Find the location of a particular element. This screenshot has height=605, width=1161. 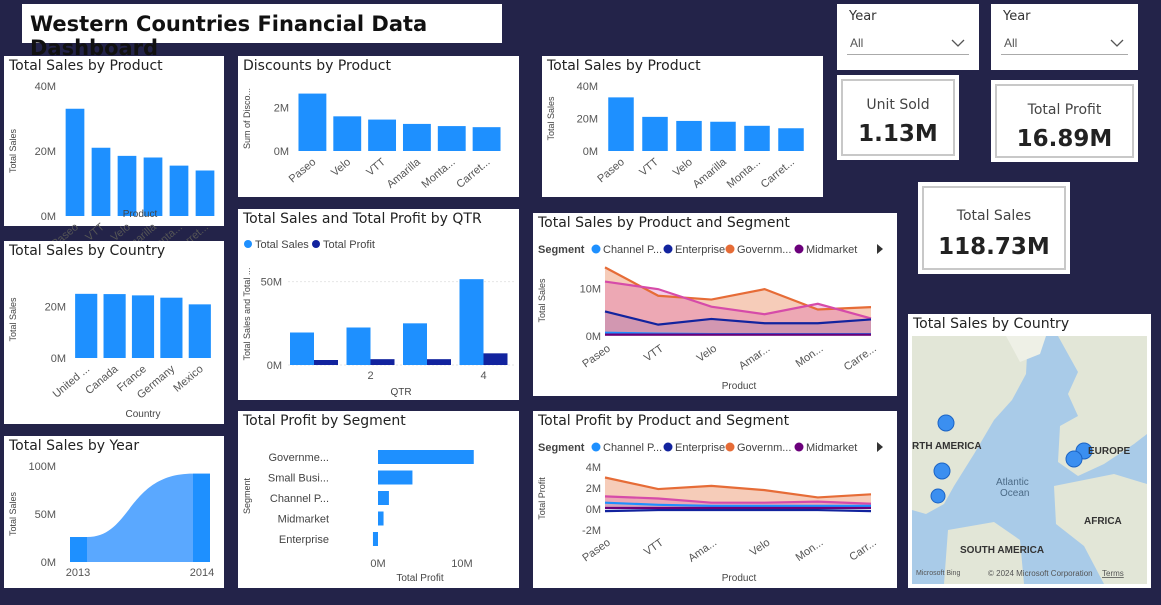

y-tick-label: 2M is located at coordinates (281, 109).